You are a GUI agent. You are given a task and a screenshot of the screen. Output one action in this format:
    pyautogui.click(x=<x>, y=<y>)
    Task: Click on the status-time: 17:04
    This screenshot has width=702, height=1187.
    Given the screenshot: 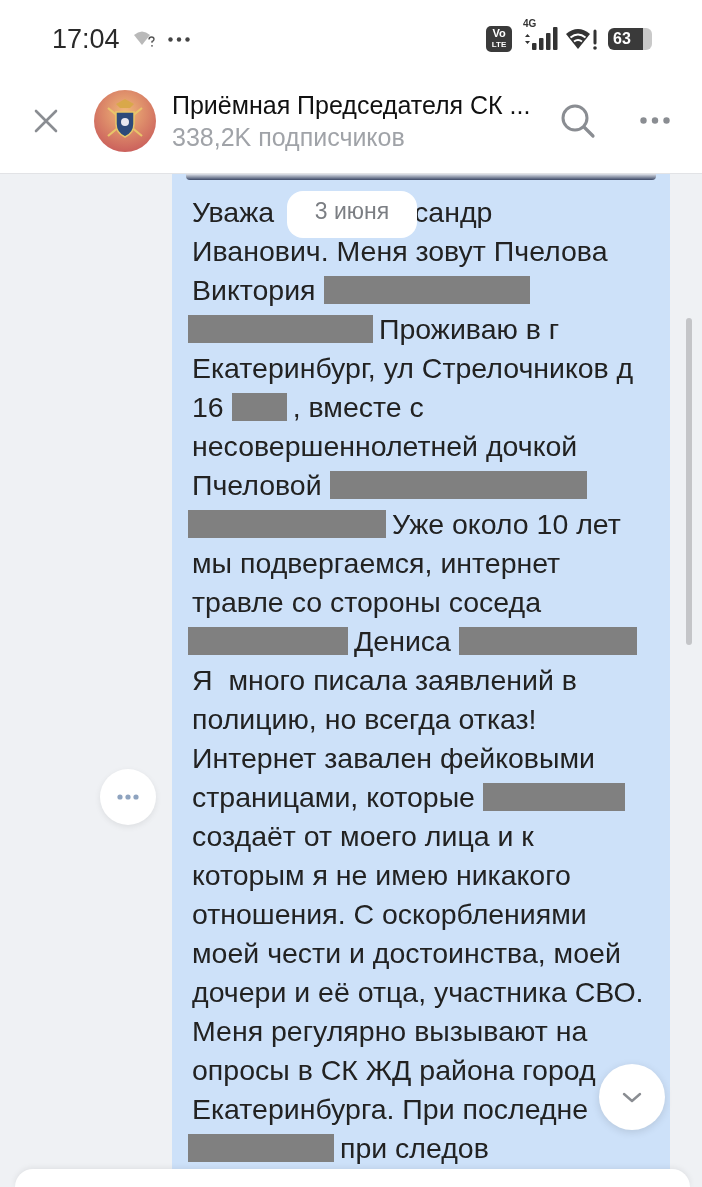 What is the action you would take?
    pyautogui.click(x=86, y=39)
    